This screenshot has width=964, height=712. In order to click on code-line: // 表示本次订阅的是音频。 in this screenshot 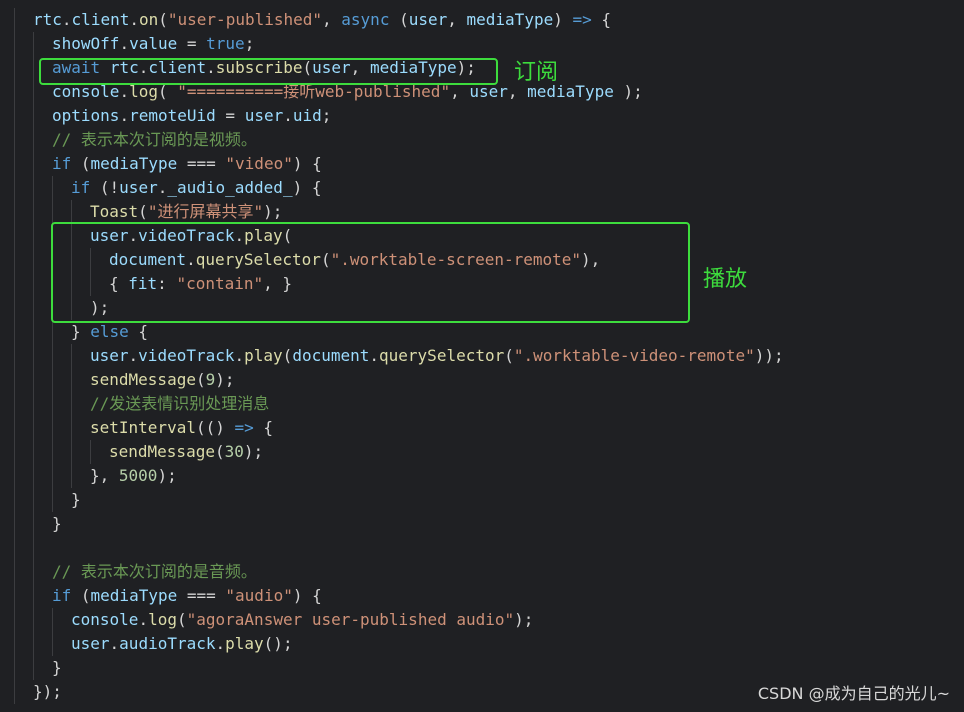, I will do `click(154, 572)`.